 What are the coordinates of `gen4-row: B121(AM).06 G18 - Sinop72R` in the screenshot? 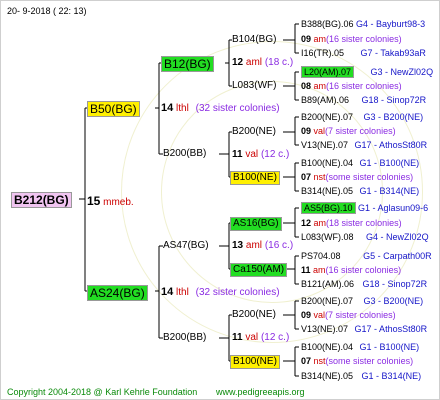 It's located at (364, 284).